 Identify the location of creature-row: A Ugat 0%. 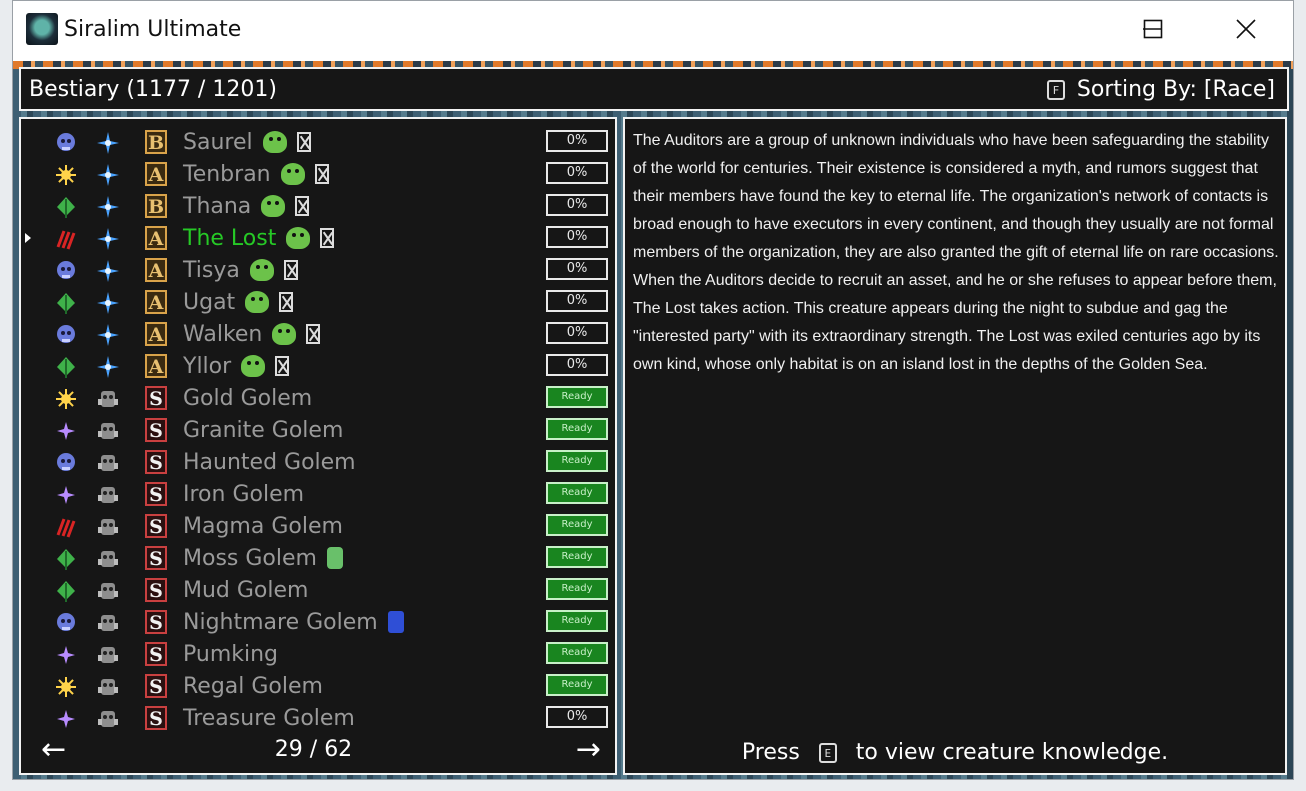
(318, 303).